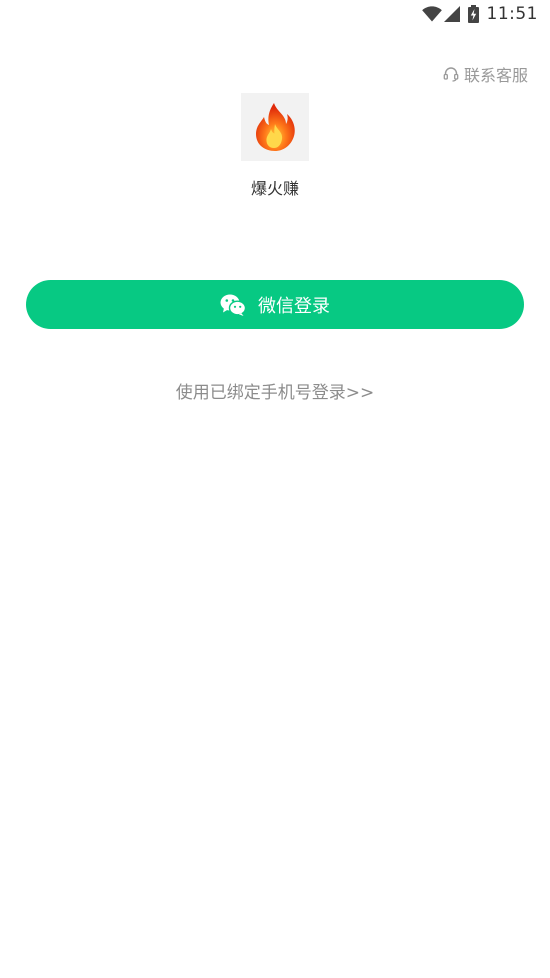 Image resolution: width=550 pixels, height=978 pixels. Describe the element at coordinates (451, 74) in the screenshot. I see `headset-icon` at that location.